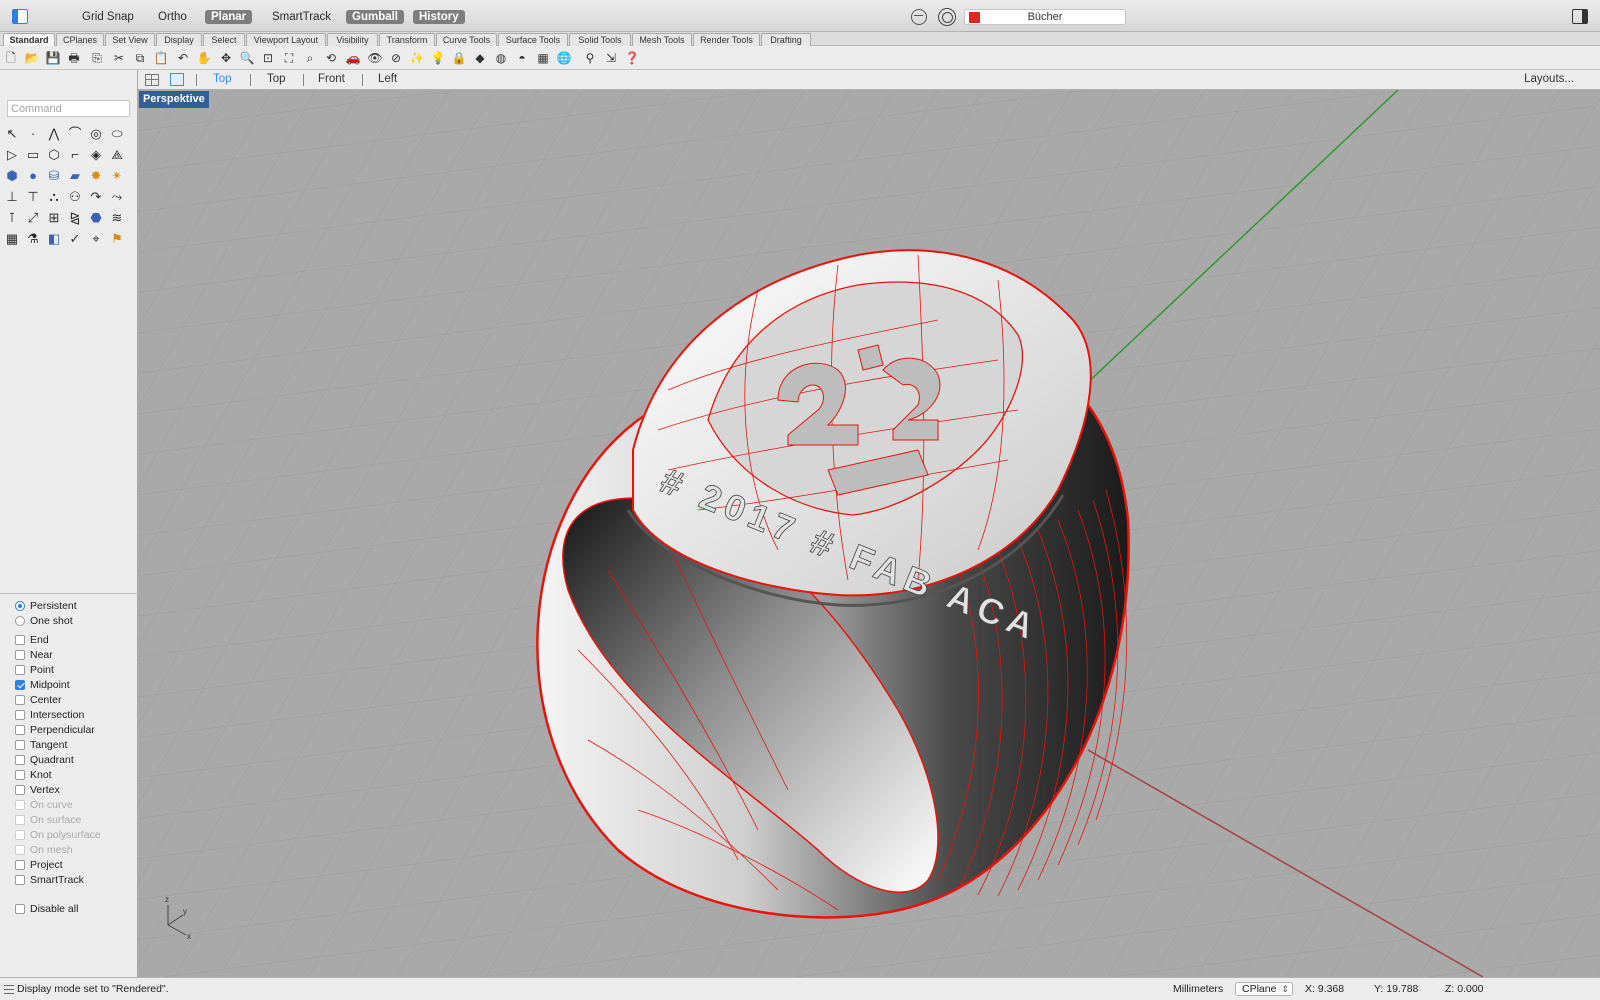  What do you see at coordinates (75, 134) in the screenshot?
I see `curve-icon: ⌒` at bounding box center [75, 134].